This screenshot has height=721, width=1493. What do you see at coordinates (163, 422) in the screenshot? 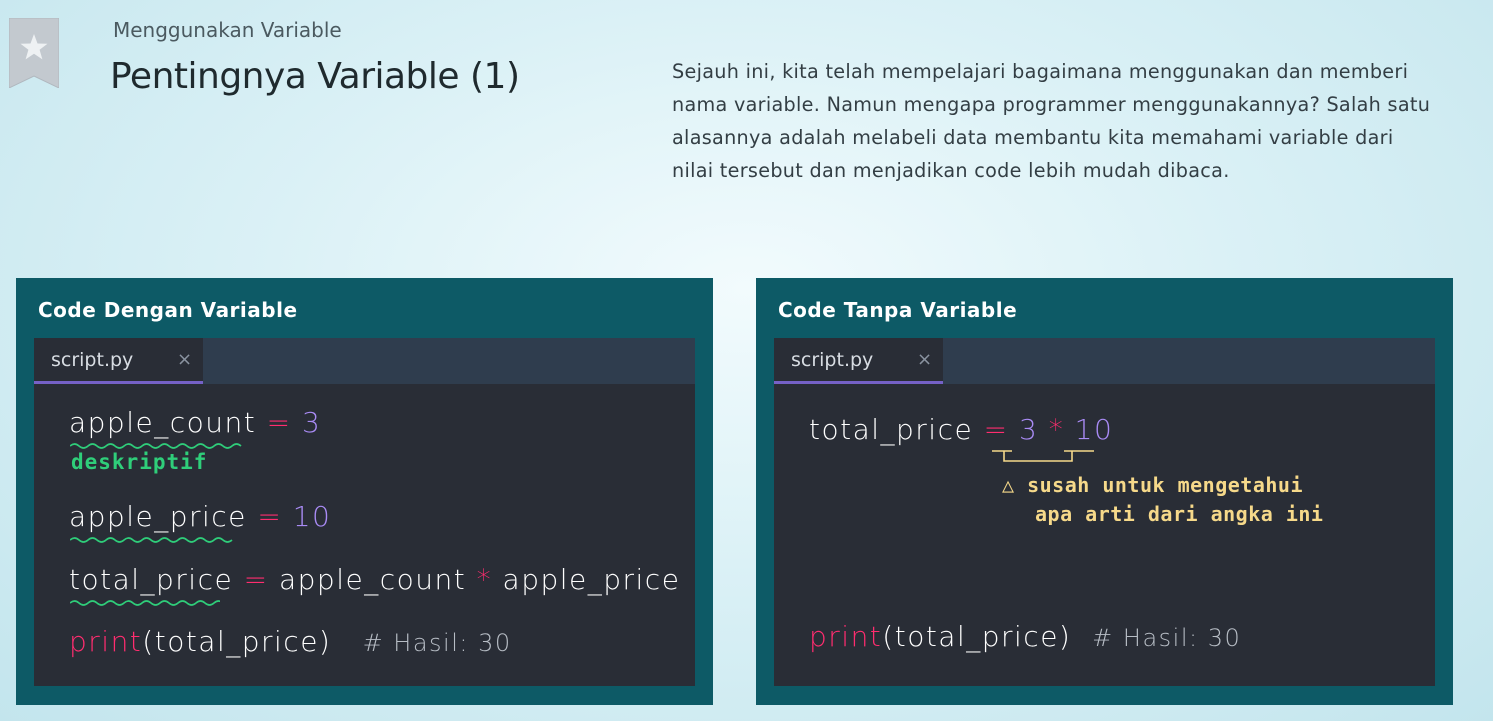
I see `var-apple-count: apple_count` at bounding box center [163, 422].